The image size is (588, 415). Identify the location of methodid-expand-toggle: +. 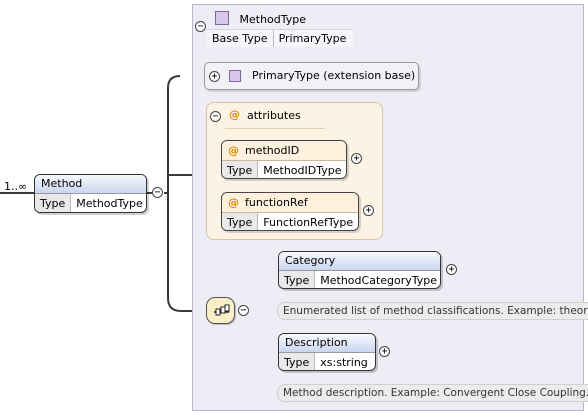
(356, 158).